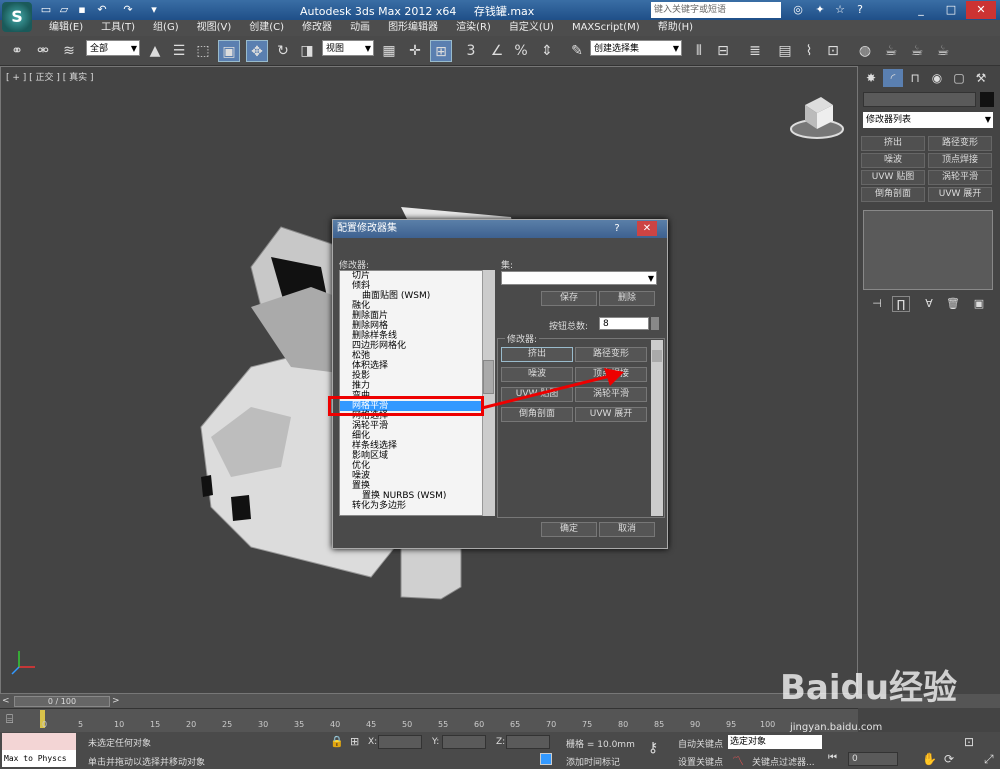  What do you see at coordinates (471, 51) in the screenshot?
I see `snaps-toggle-icon: 3` at bounding box center [471, 51].